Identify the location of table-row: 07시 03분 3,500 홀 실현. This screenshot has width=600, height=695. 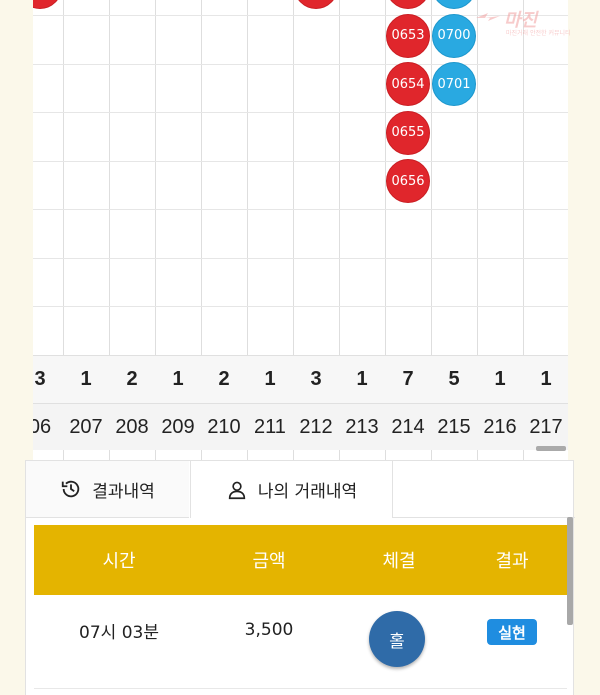
(300, 642).